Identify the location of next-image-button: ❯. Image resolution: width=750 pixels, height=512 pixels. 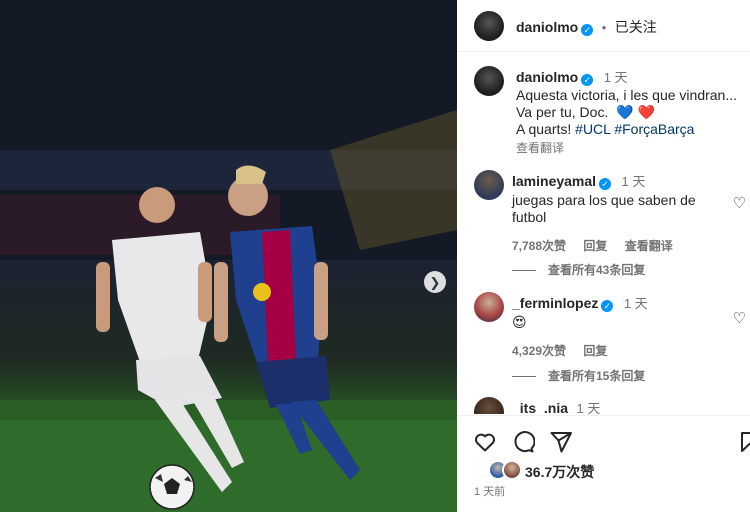
(435, 282).